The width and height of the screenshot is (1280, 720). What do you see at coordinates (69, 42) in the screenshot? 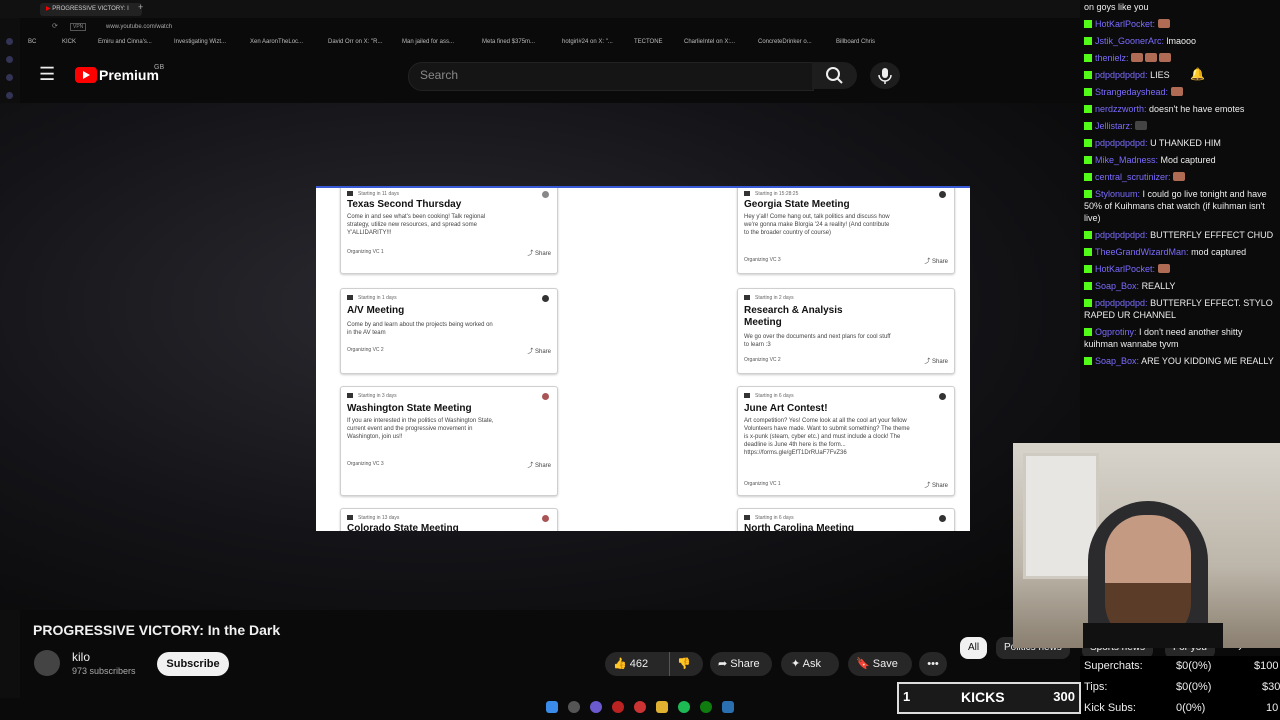
I see `bookmark-1: KICK` at bounding box center [69, 42].